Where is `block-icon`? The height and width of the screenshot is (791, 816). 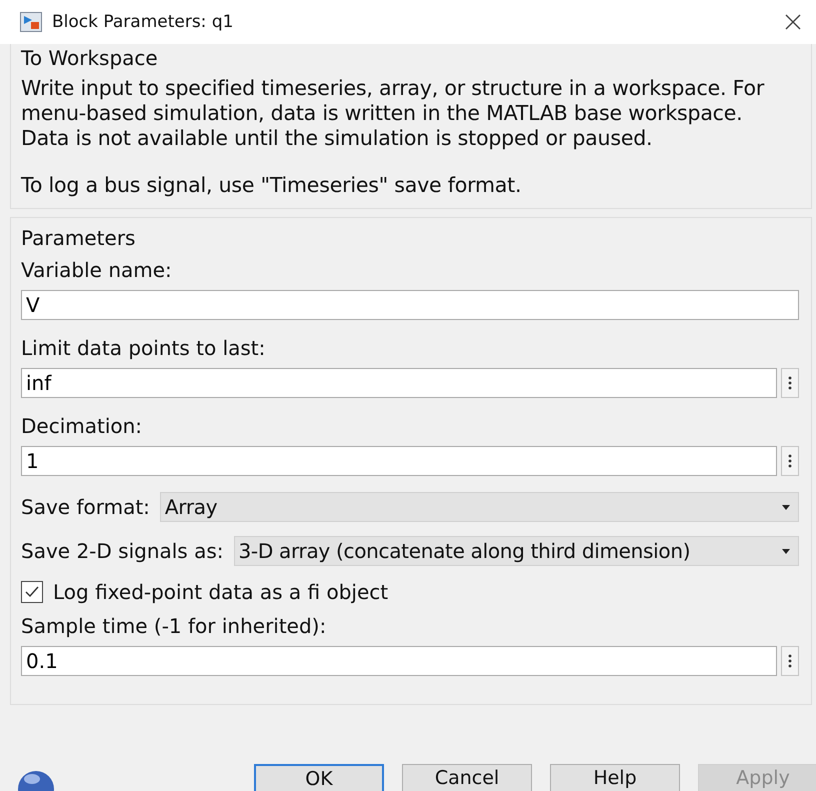 block-icon is located at coordinates (31, 22).